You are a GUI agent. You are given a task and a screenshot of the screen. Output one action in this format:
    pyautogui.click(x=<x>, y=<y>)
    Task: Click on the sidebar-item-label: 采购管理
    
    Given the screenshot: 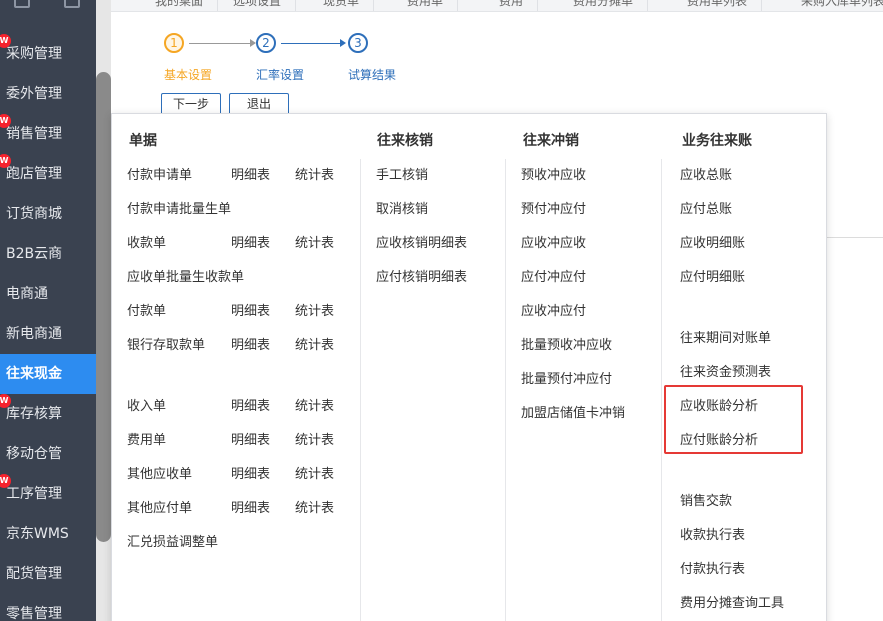 What is the action you would take?
    pyautogui.click(x=34, y=54)
    